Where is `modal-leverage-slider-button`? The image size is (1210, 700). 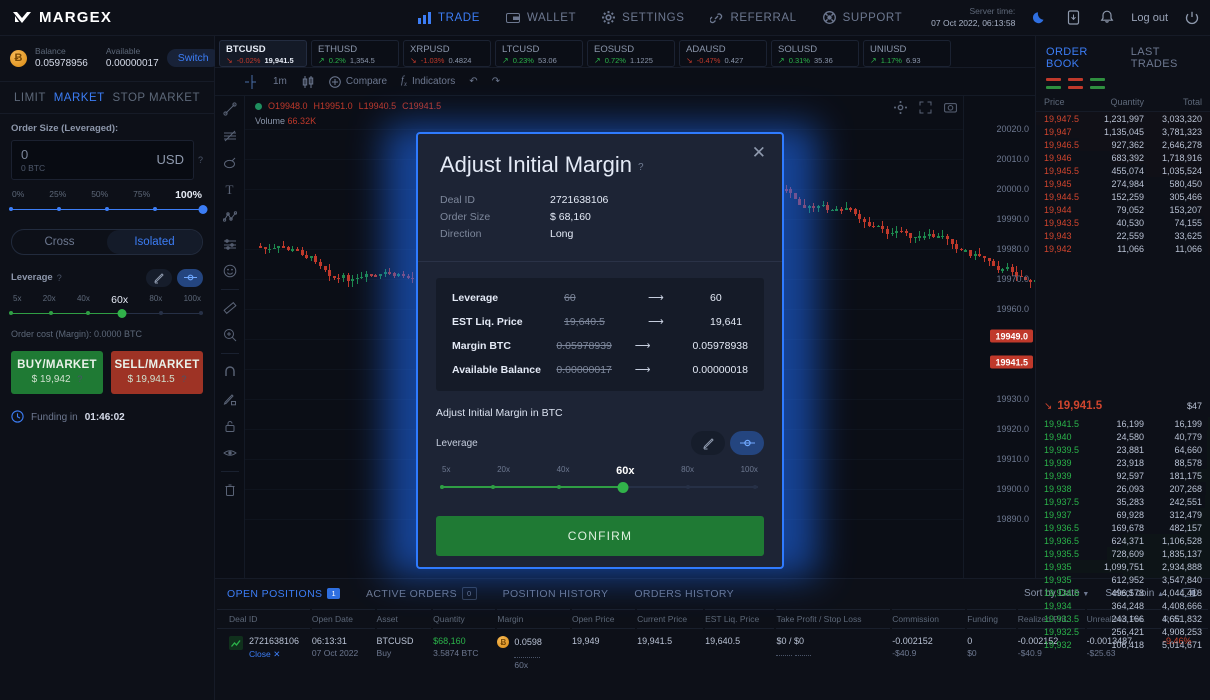
modal-leverage-slider-button is located at coordinates (747, 443).